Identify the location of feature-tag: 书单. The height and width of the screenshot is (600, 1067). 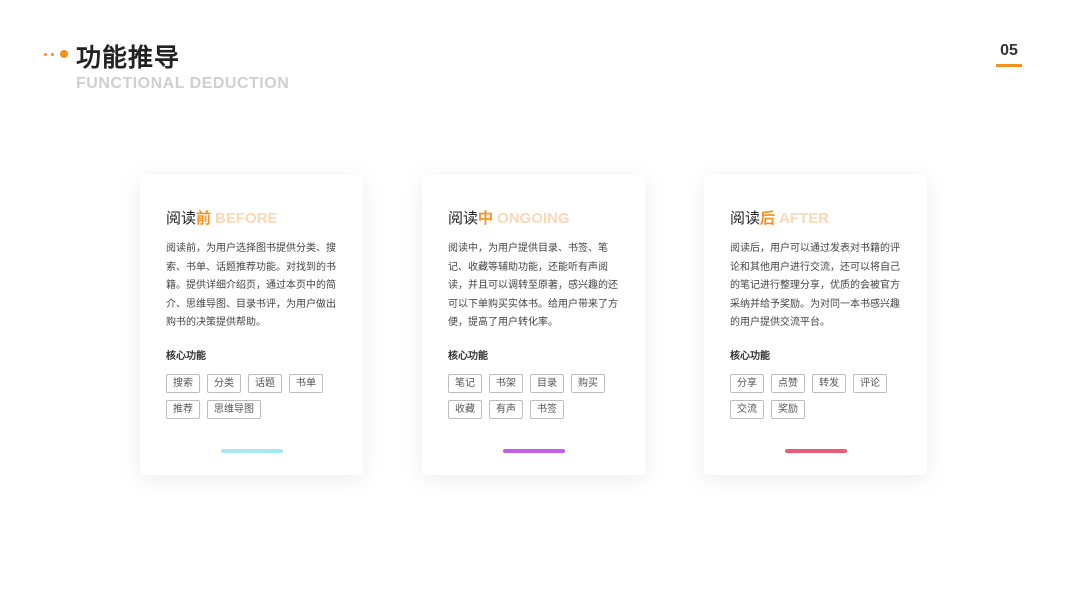
(306, 383).